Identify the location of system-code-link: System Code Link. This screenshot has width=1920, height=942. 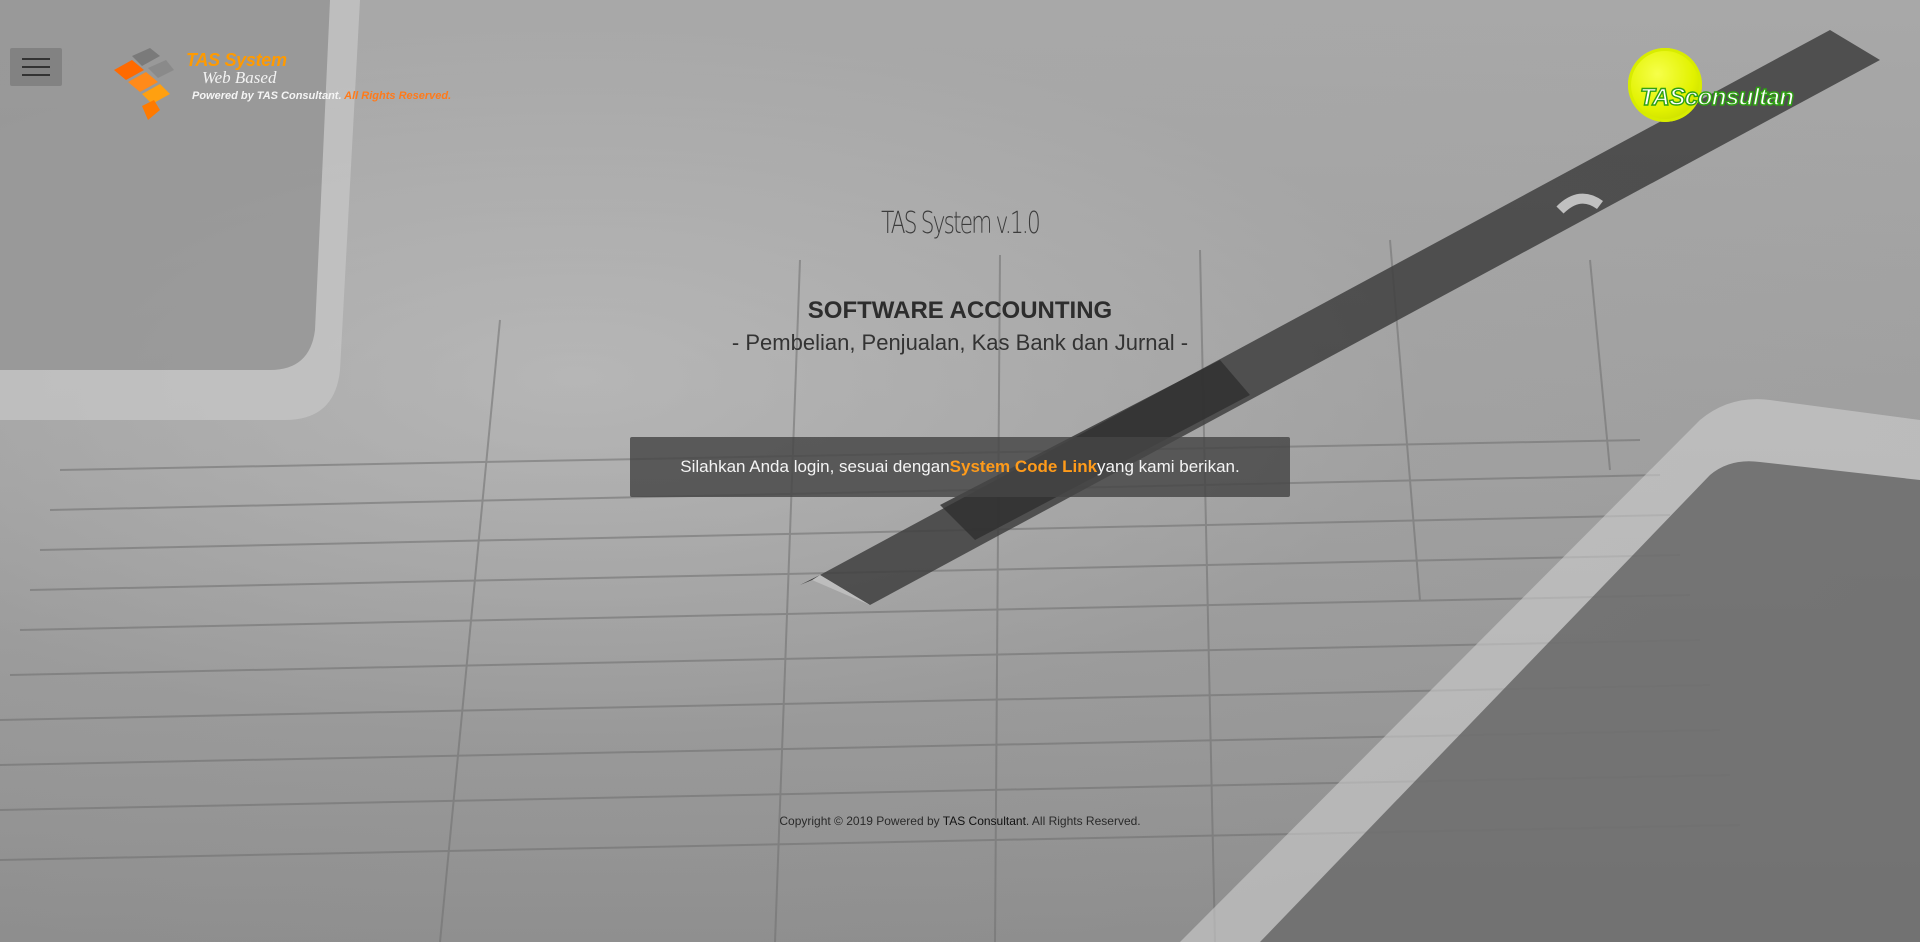
(1023, 467).